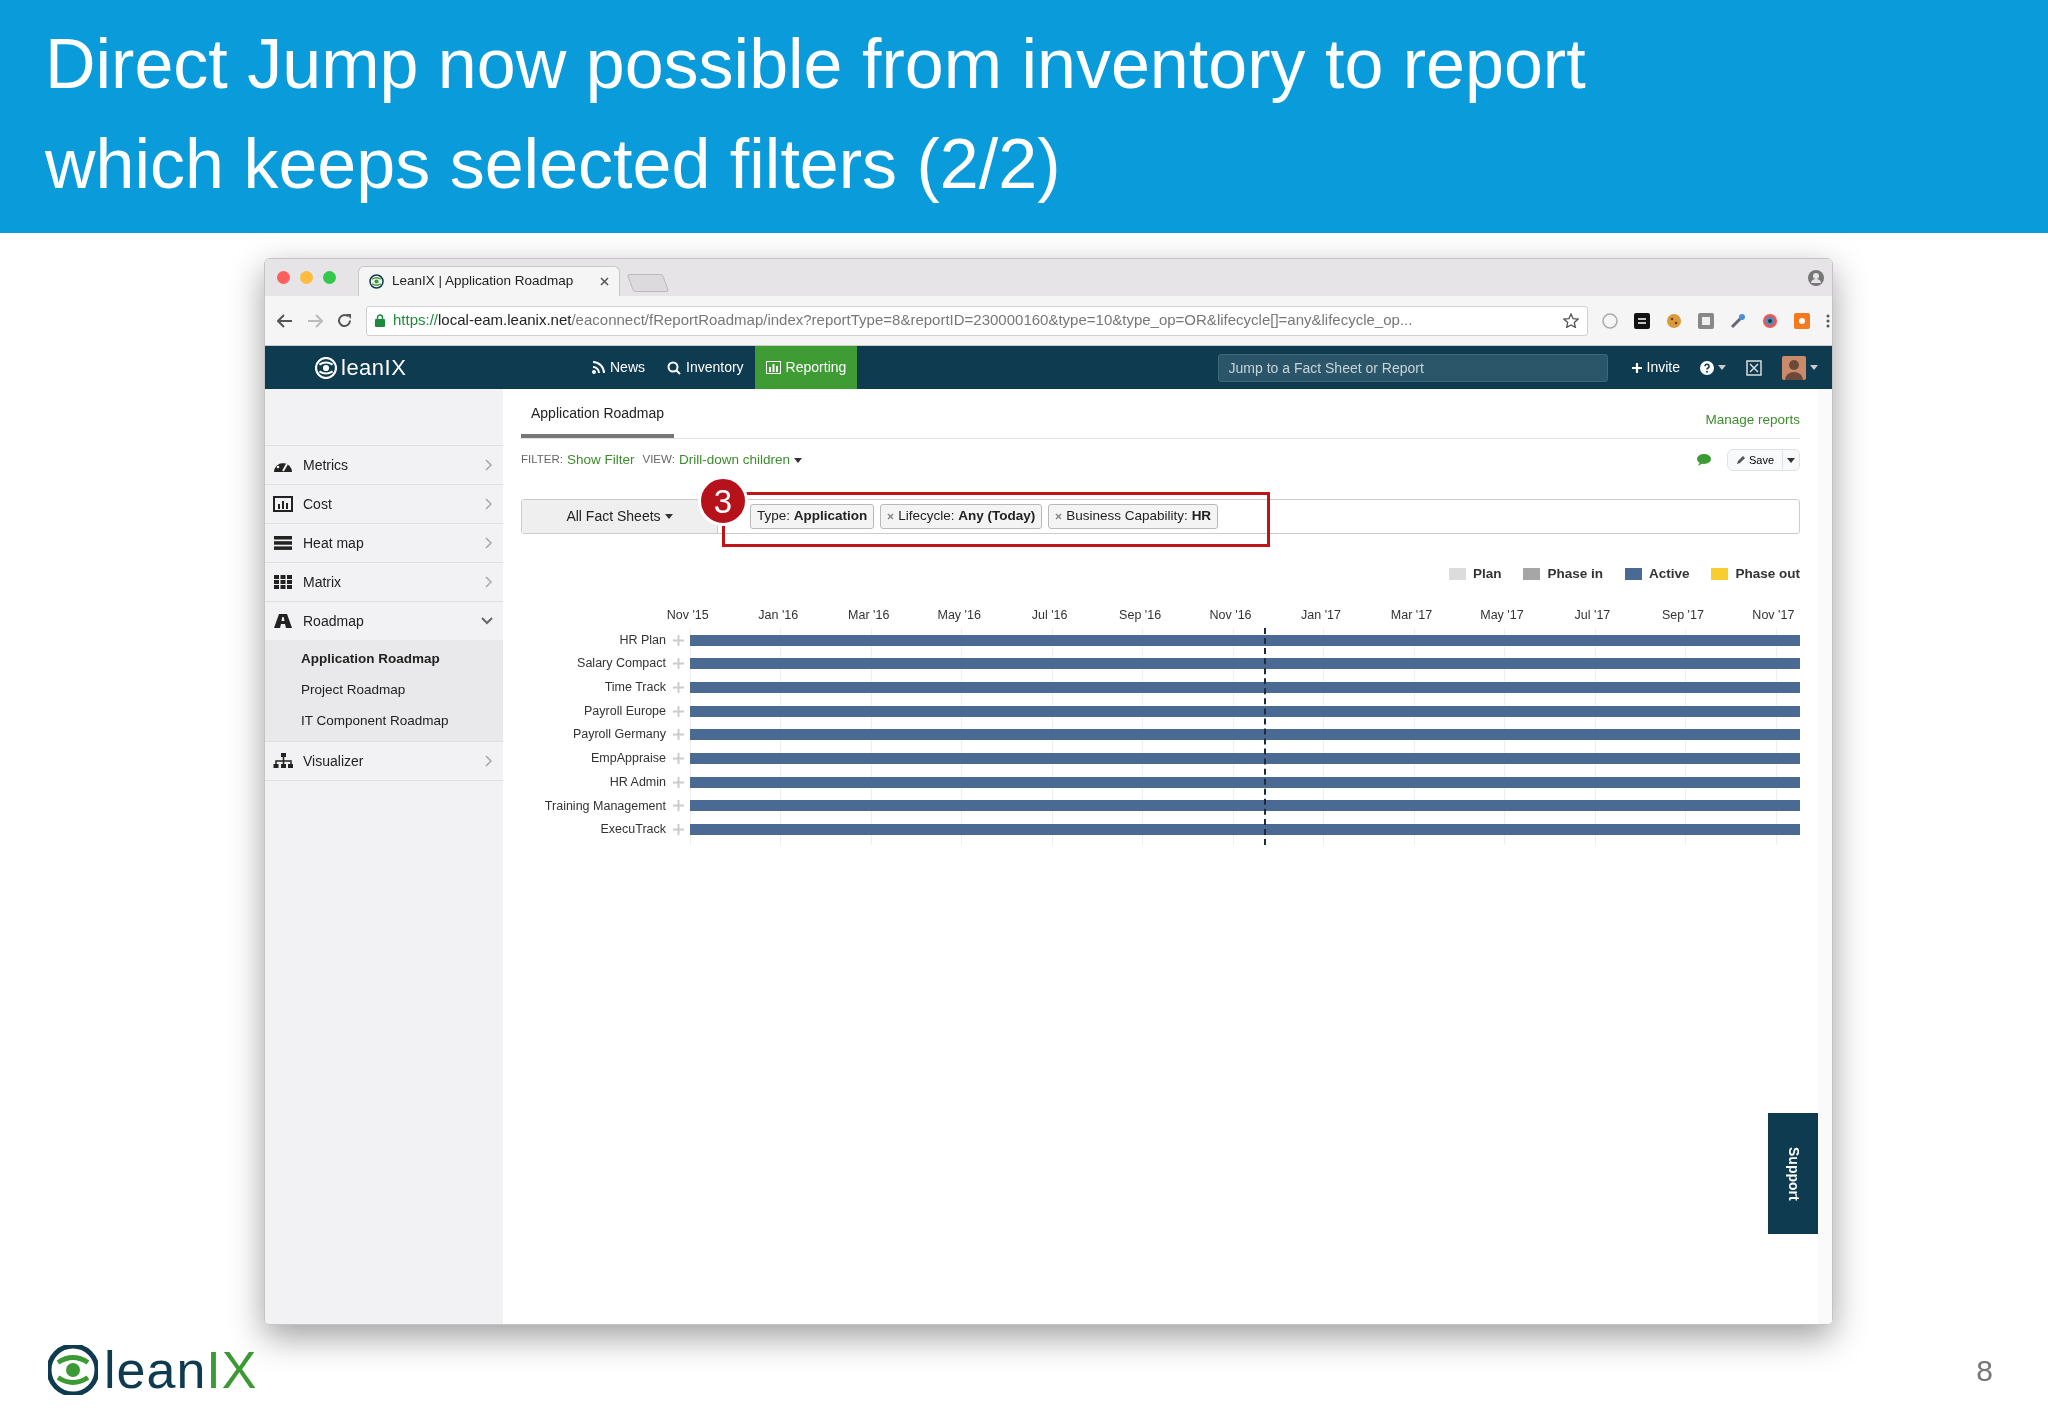 This screenshot has width=2048, height=1418. What do you see at coordinates (1655, 367) in the screenshot?
I see `invite-link: Invite` at bounding box center [1655, 367].